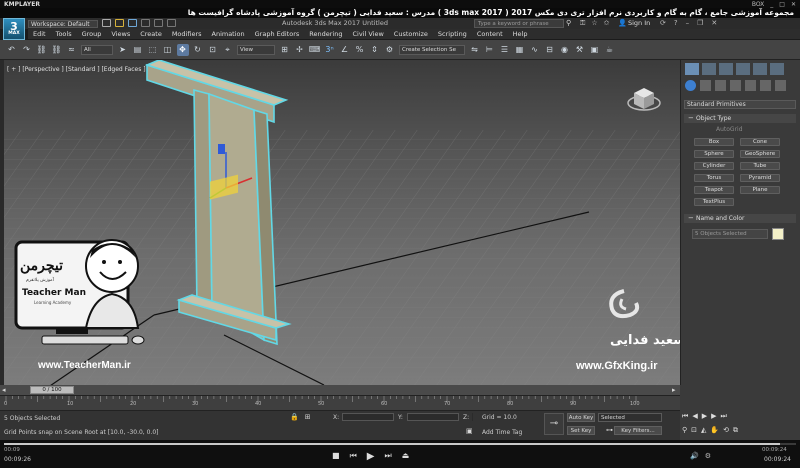 The height and width of the screenshot is (468, 800). What do you see at coordinates (760, 142) in the screenshot?
I see `cone-button: Cone` at bounding box center [760, 142].